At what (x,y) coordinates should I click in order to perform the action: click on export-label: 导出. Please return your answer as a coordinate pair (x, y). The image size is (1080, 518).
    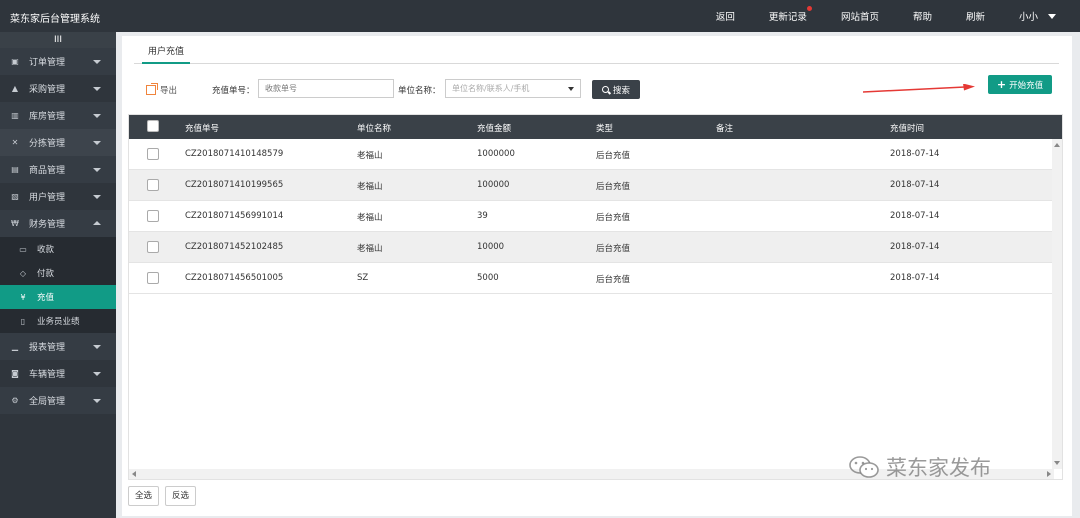
    Looking at the image, I should click on (169, 91).